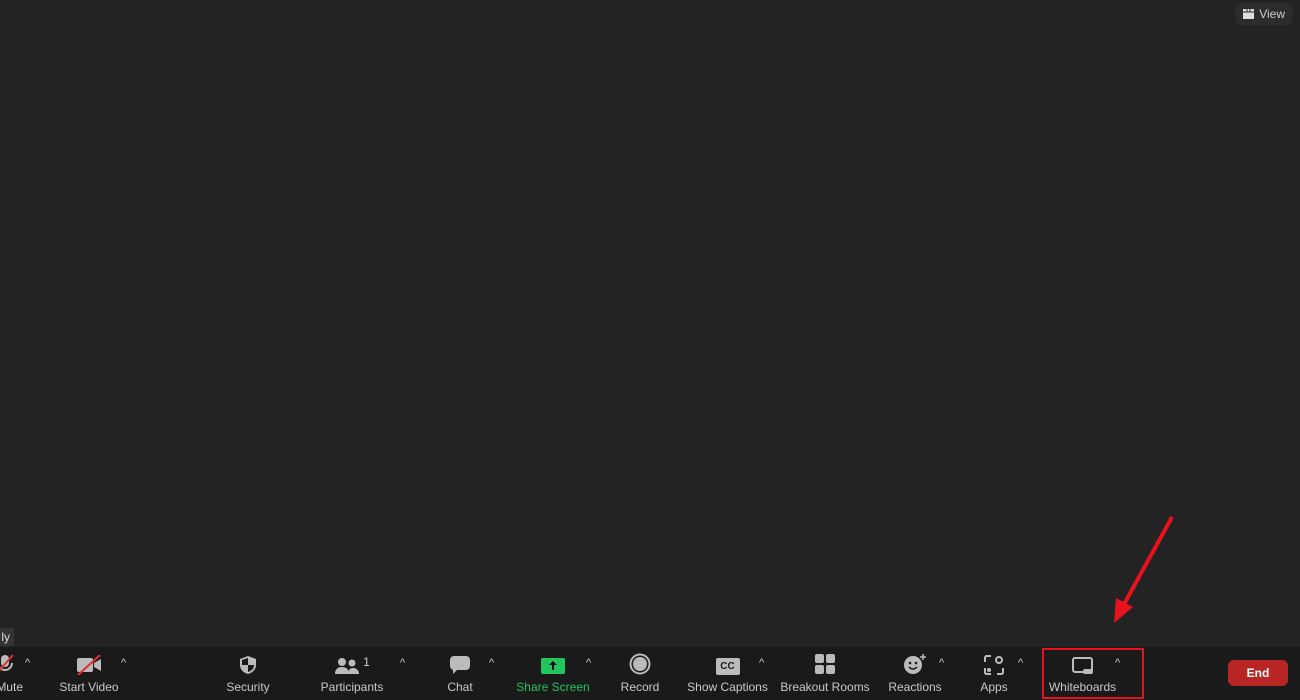 The height and width of the screenshot is (700, 1300). I want to click on chat-label: Chat, so click(460, 687).